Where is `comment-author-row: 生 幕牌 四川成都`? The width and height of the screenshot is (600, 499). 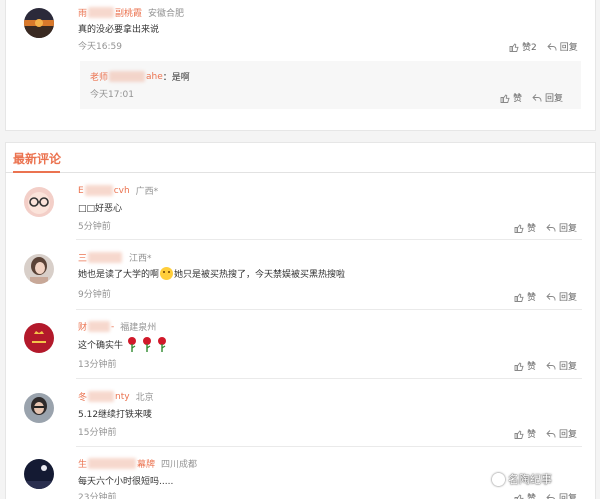
comment-author-row: 生 幕牌 四川成都 is located at coordinates (137, 463).